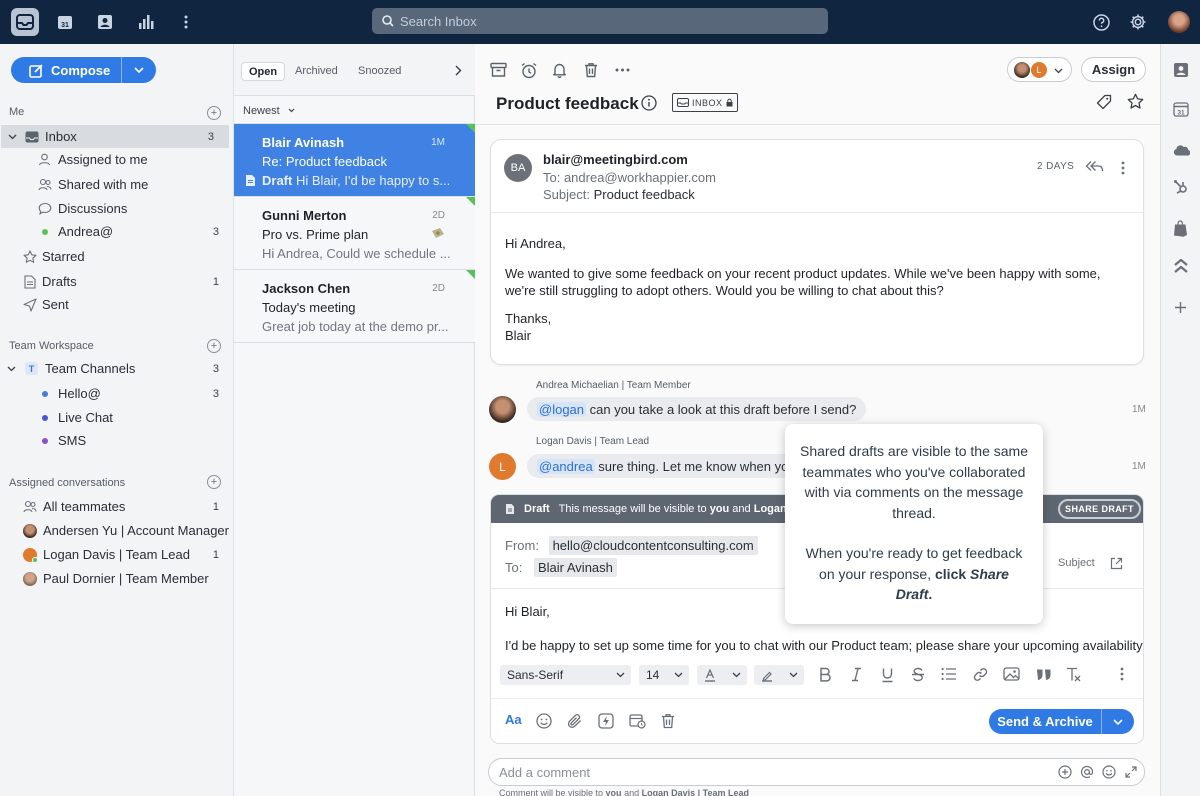  Describe the element at coordinates (214, 113) in the screenshot. I see `add-me-item-icon: +` at that location.